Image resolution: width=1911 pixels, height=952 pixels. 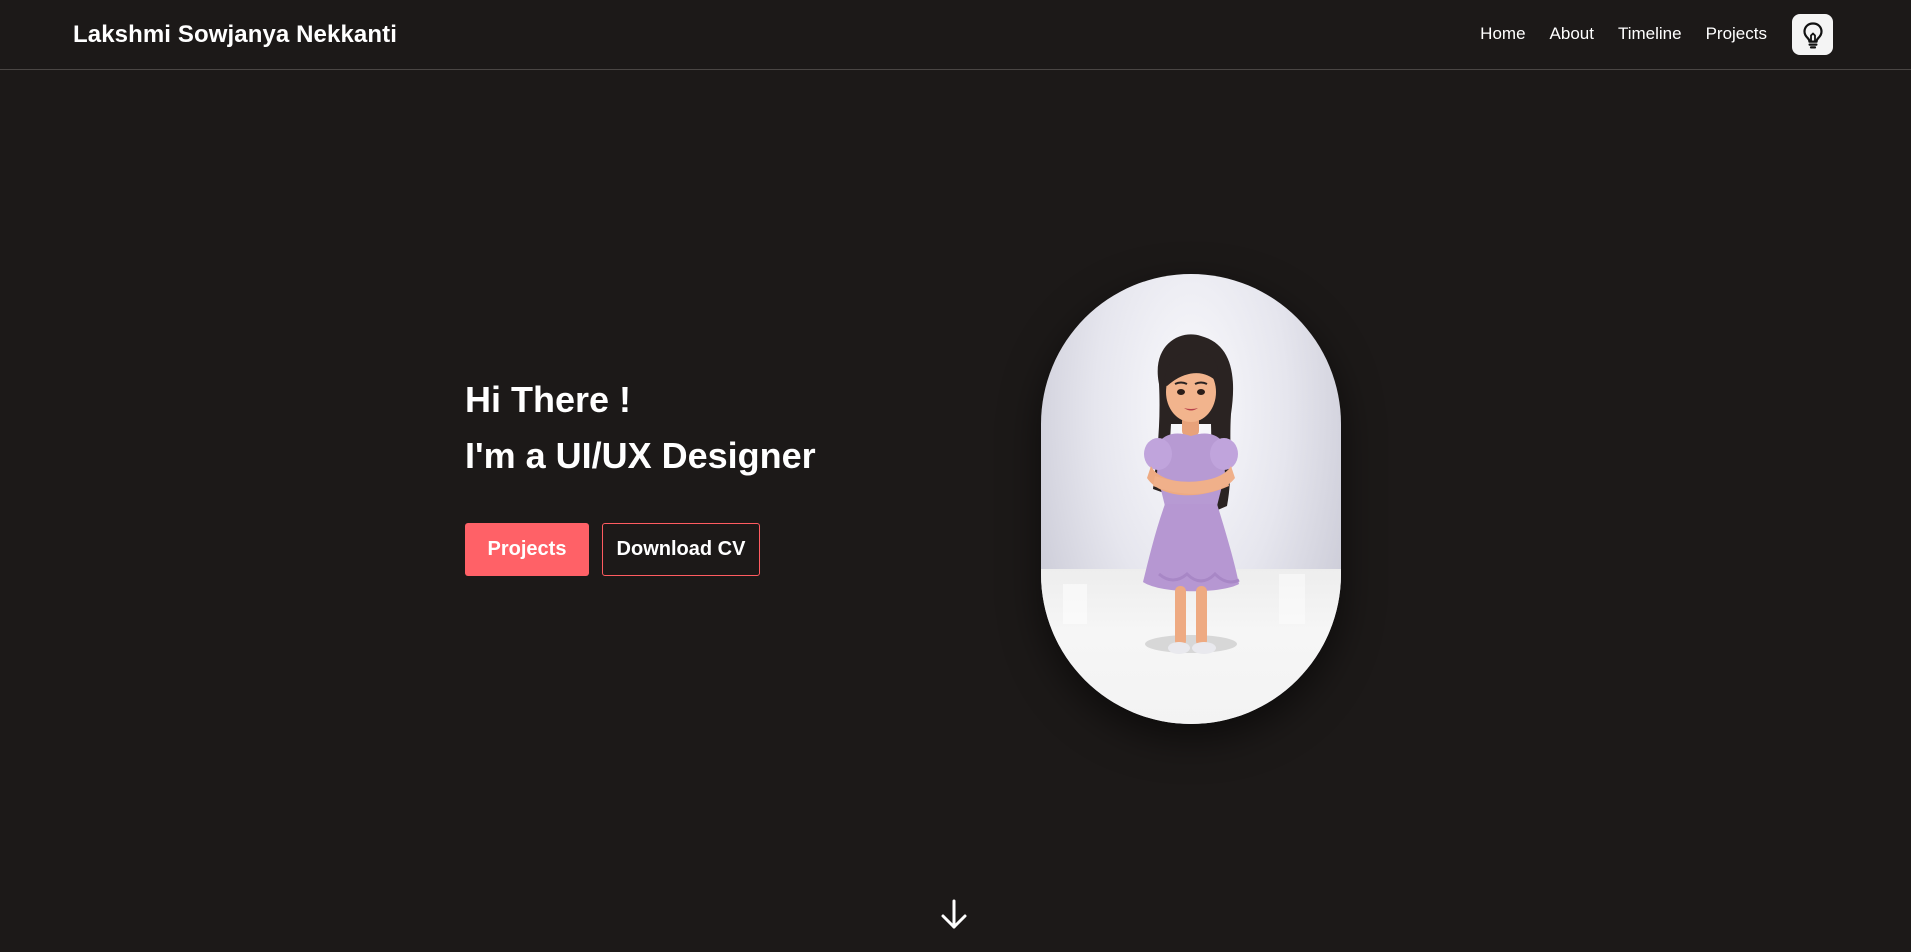 I want to click on theme-toggle-button, so click(x=1812, y=34).